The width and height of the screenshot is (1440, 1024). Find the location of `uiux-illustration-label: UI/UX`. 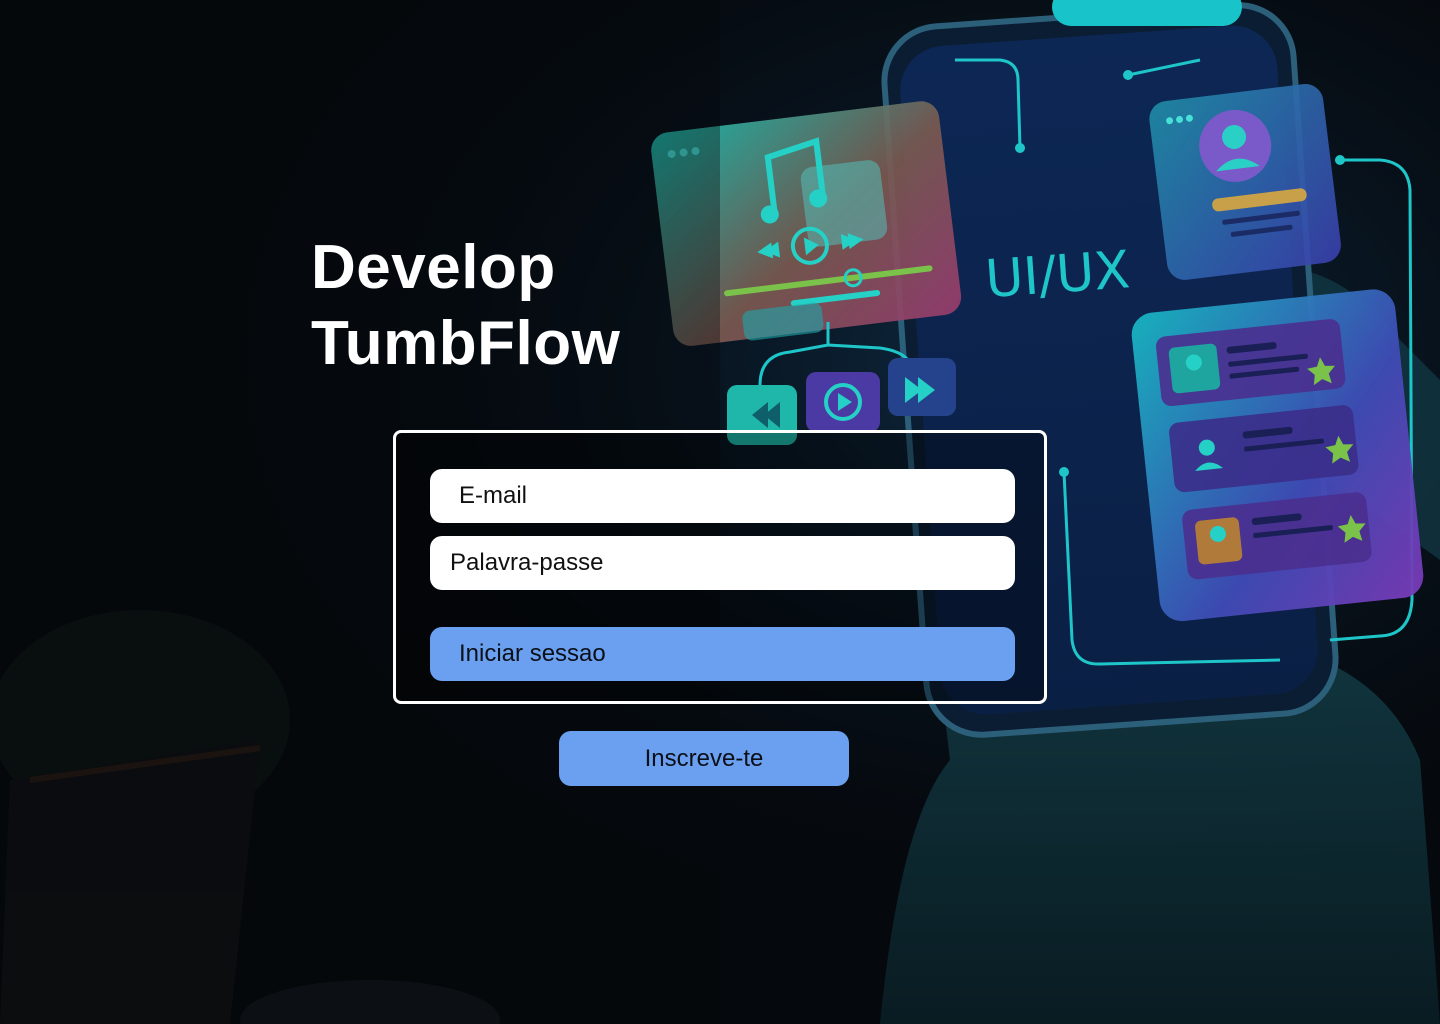

uiux-illustration-label: UI/UX is located at coordinates (1057, 275).